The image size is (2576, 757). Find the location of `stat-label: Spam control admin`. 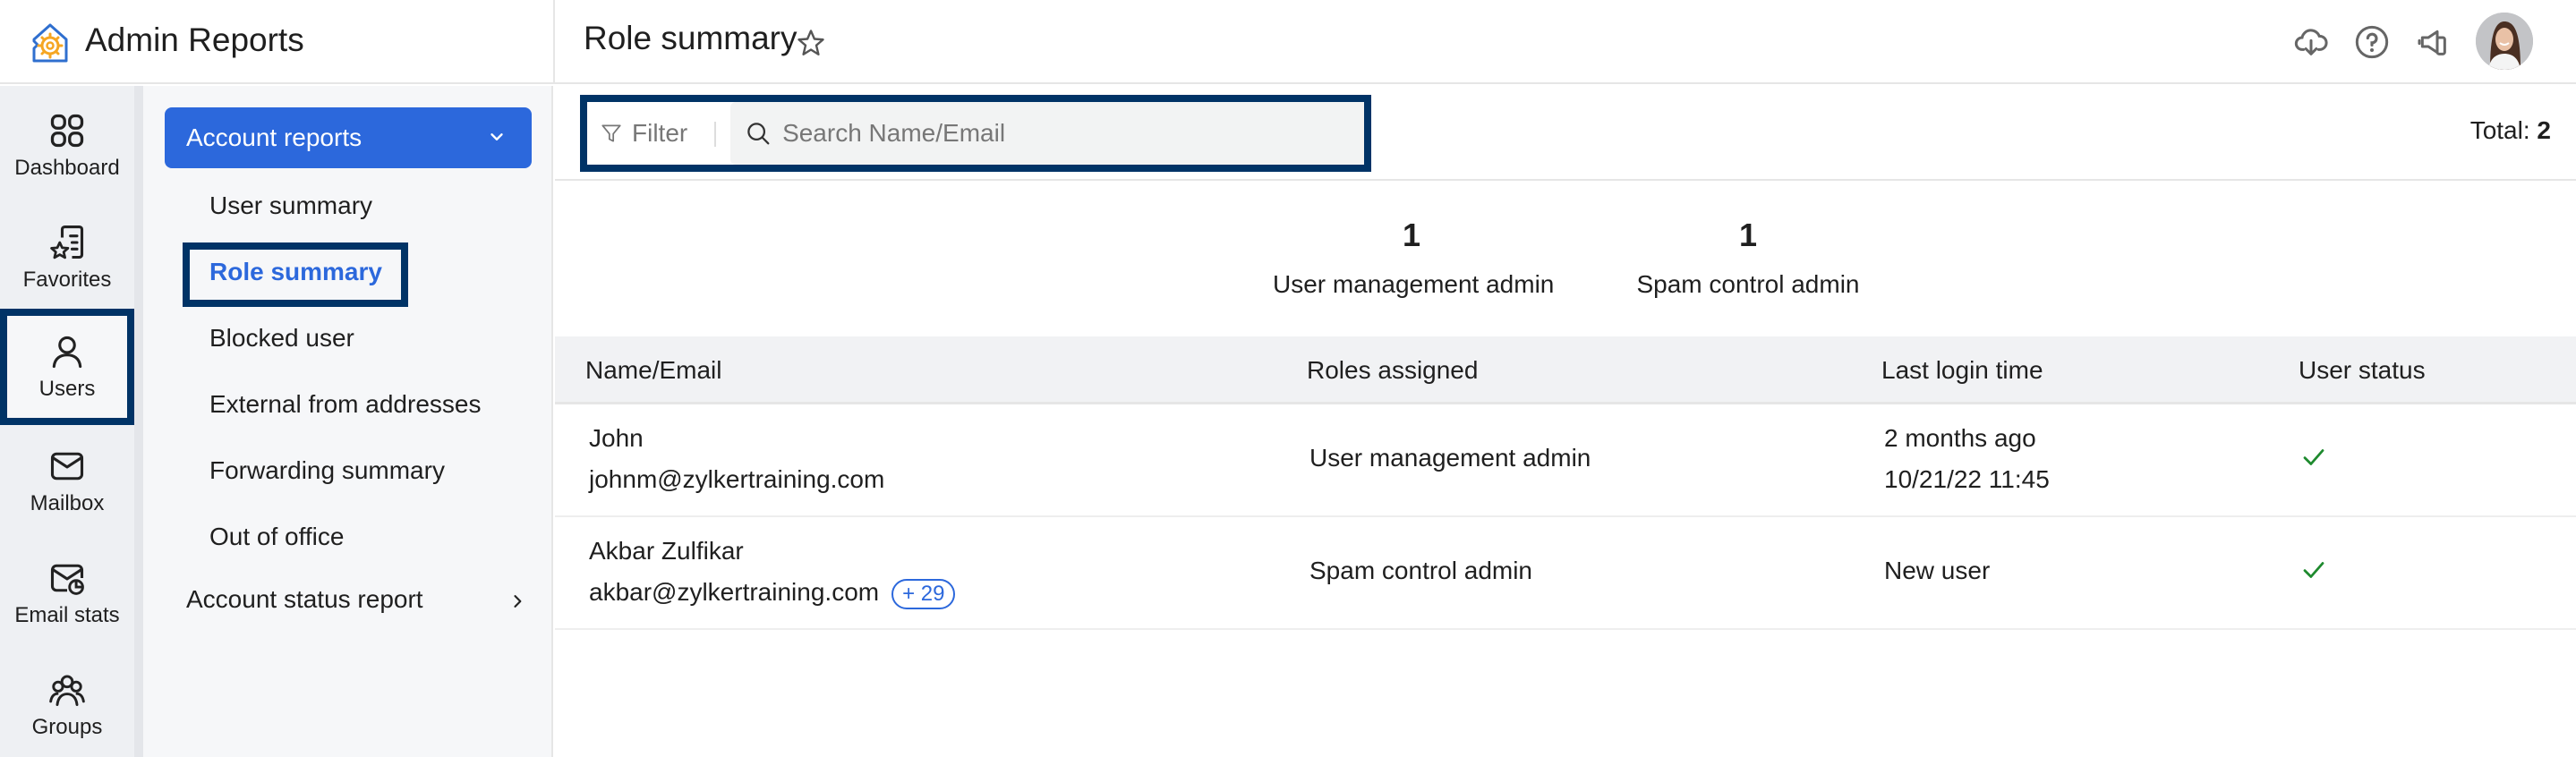

stat-label: Spam control admin is located at coordinates (1748, 284).